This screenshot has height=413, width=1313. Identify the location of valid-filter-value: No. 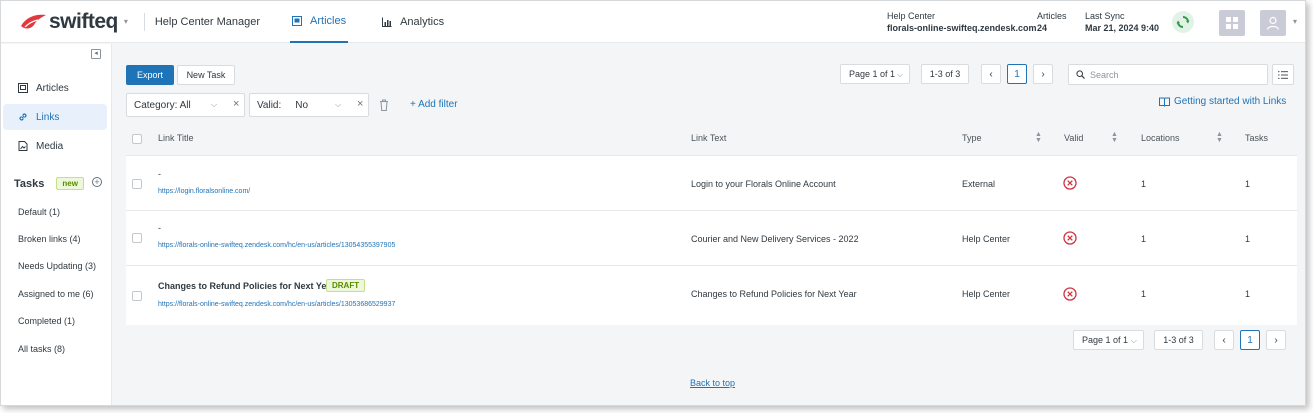
(302, 105).